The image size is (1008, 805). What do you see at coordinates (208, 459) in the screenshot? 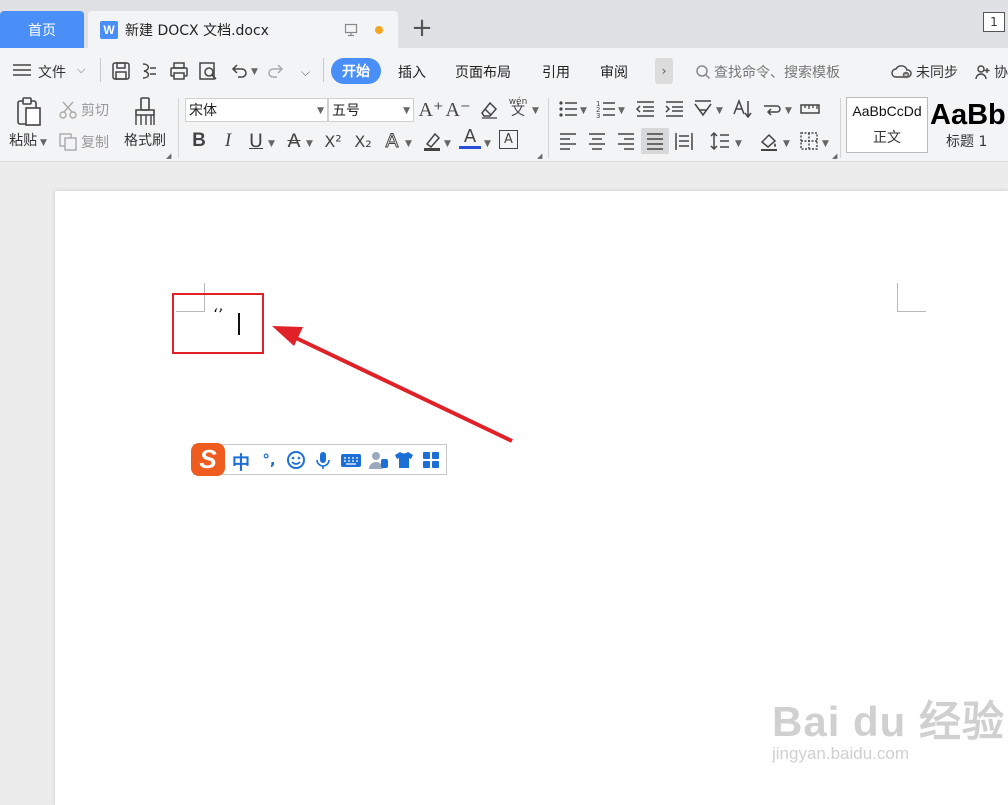
I see `sogou-logo-icon: S` at bounding box center [208, 459].